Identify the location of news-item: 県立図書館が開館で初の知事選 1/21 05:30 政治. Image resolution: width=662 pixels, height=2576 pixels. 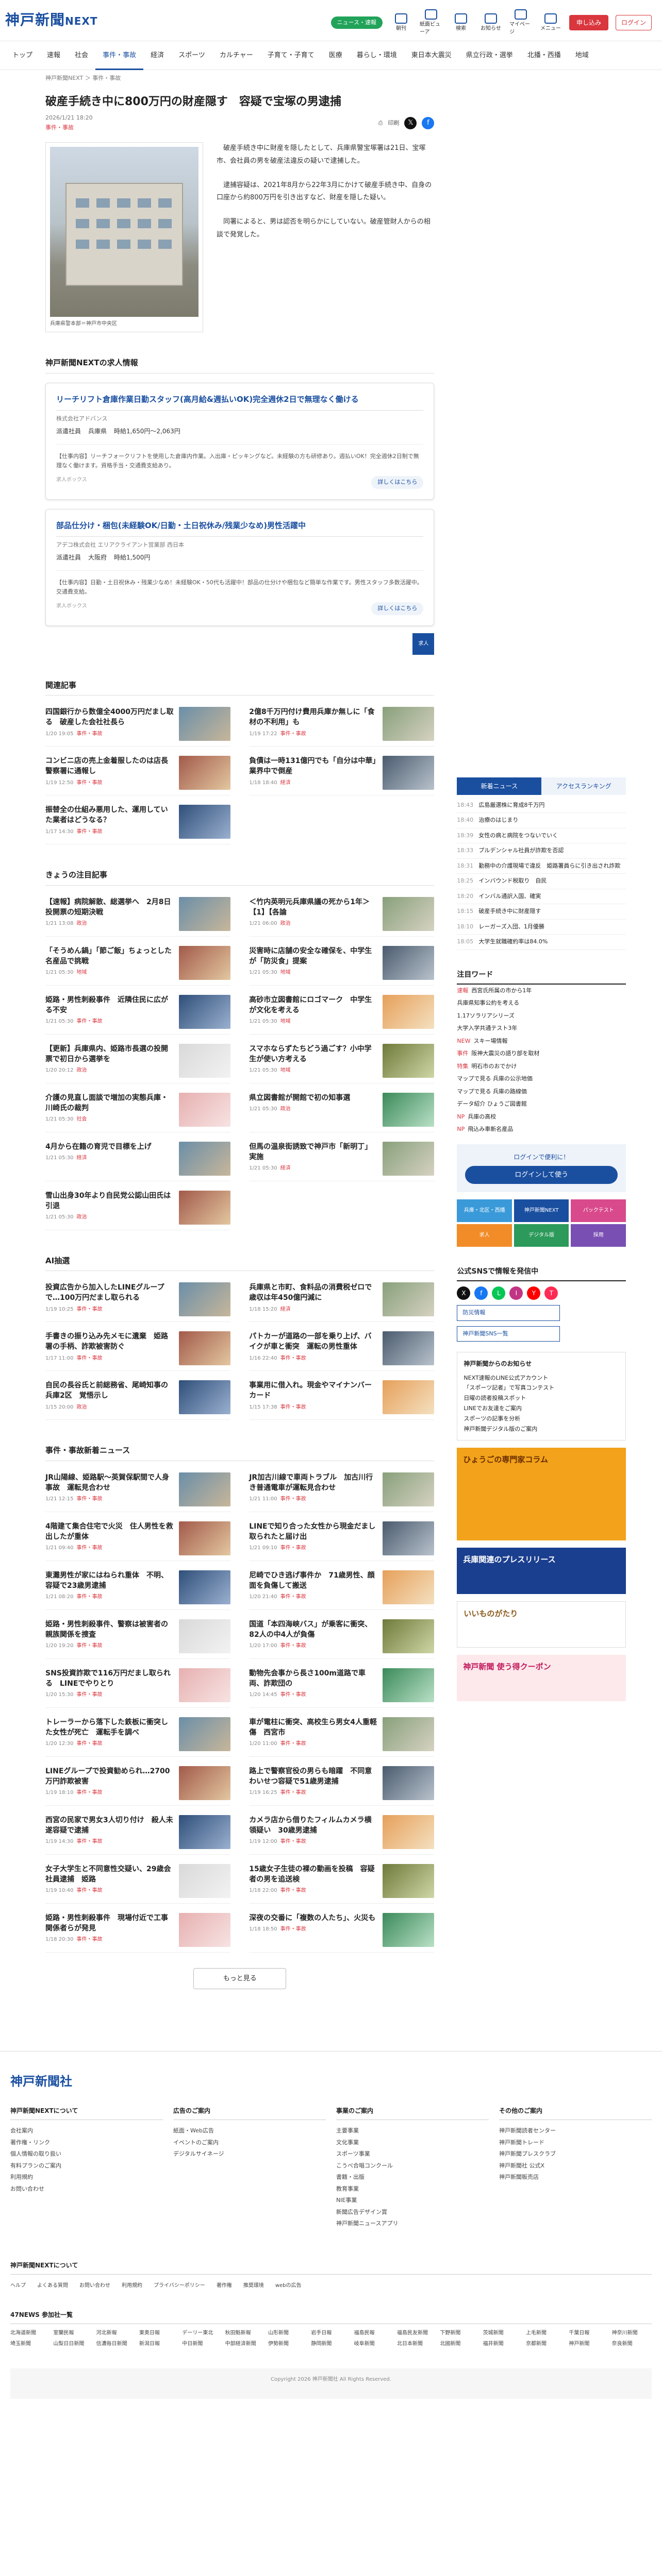
(342, 1110).